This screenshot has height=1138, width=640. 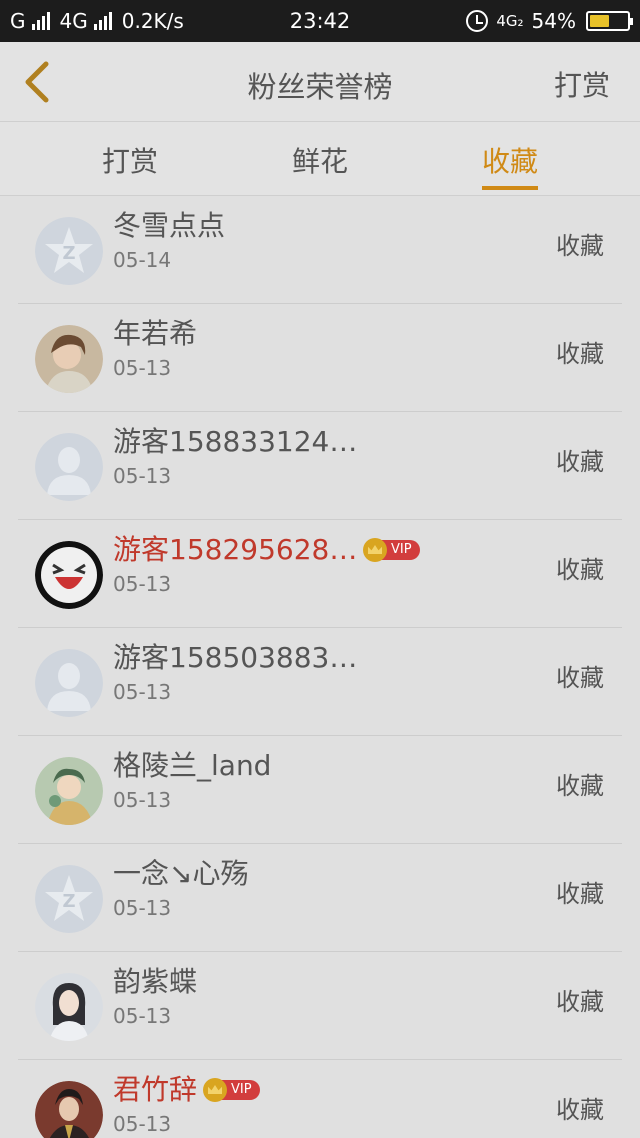 I want to click on fan-name: 韵紫蝶, so click(x=155, y=981).